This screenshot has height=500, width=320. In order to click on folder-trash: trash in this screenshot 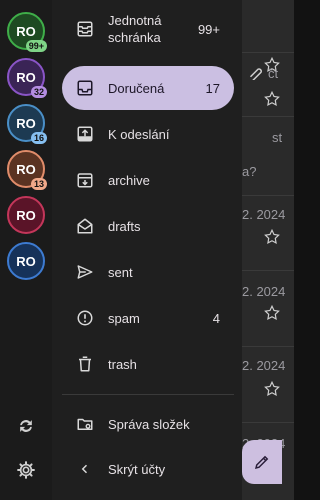, I will do `click(148, 364)`.